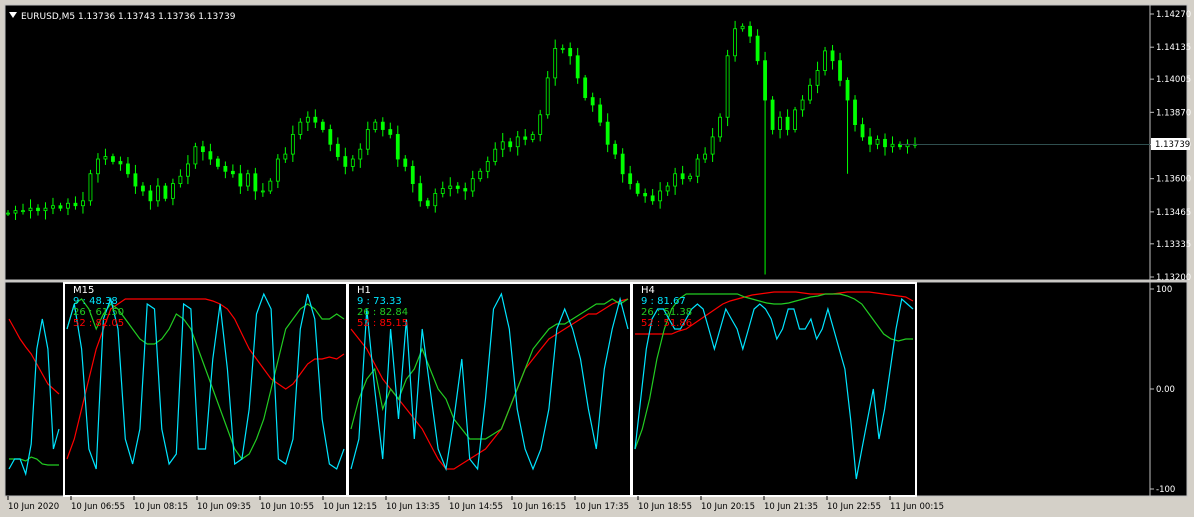 The image size is (1194, 517). Describe the element at coordinates (98, 323) in the screenshot. I see `panel-legend-entry: 52 : 82.05` at that location.